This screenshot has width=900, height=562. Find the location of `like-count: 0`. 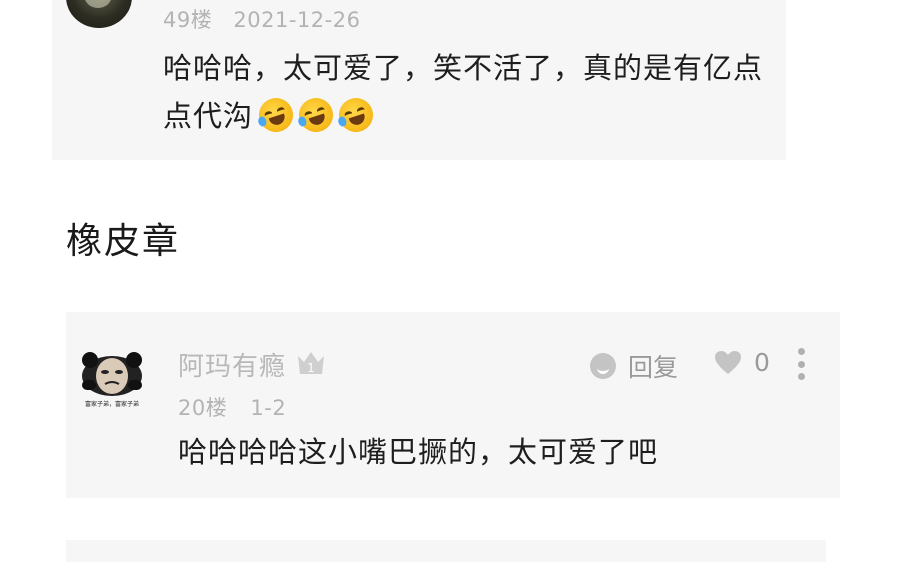

like-count: 0 is located at coordinates (762, 362).